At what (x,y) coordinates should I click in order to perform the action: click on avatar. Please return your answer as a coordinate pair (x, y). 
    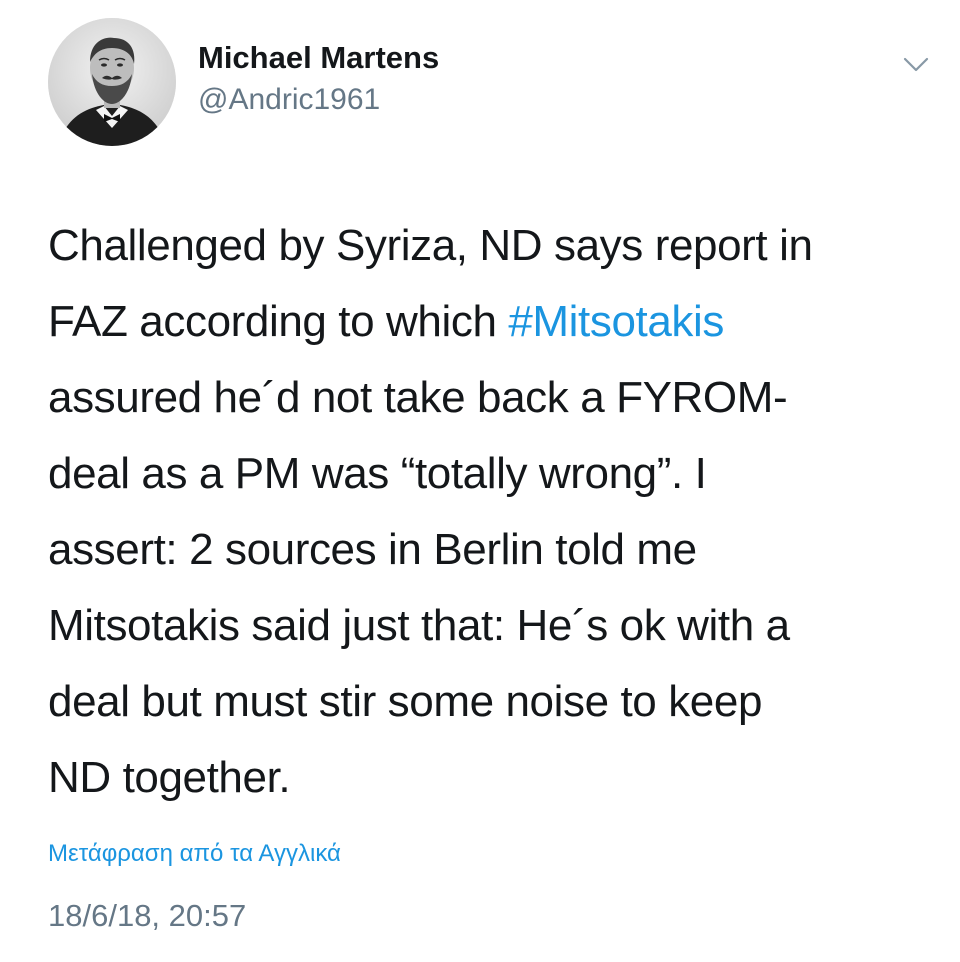
    Looking at the image, I should click on (112, 82).